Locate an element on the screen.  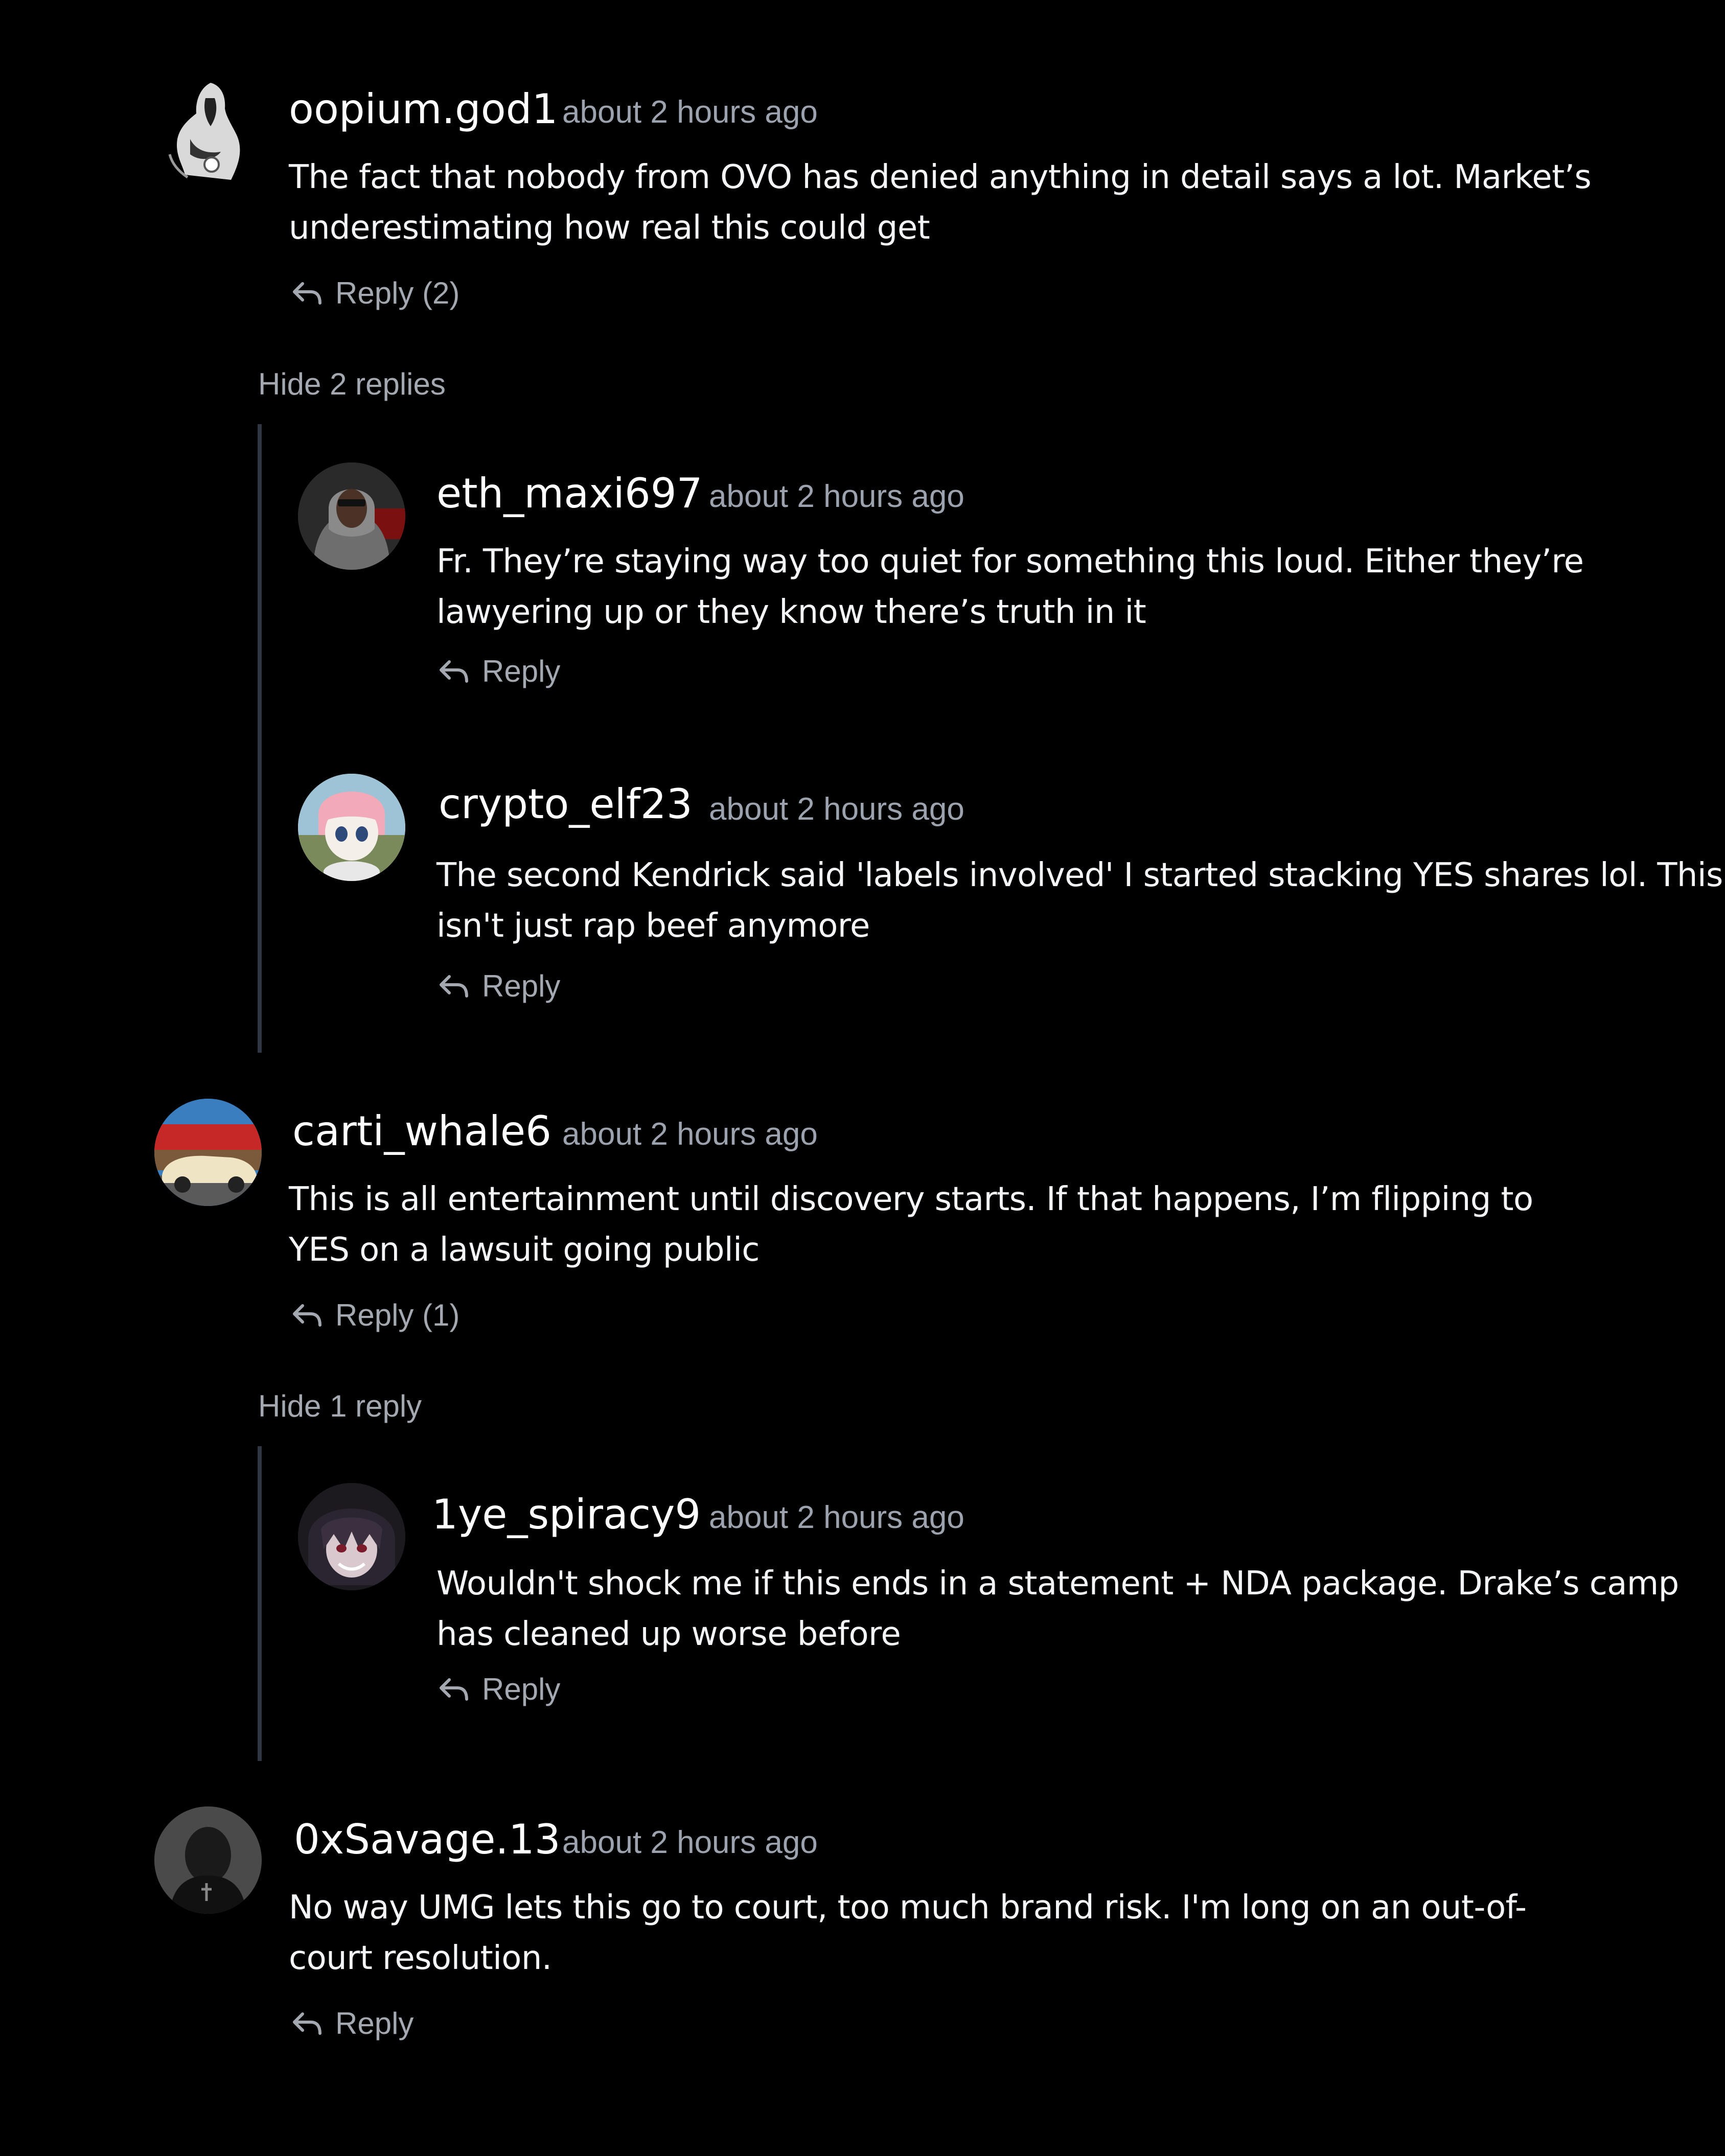
reply-button: Reply is located at coordinates (352, 2023).